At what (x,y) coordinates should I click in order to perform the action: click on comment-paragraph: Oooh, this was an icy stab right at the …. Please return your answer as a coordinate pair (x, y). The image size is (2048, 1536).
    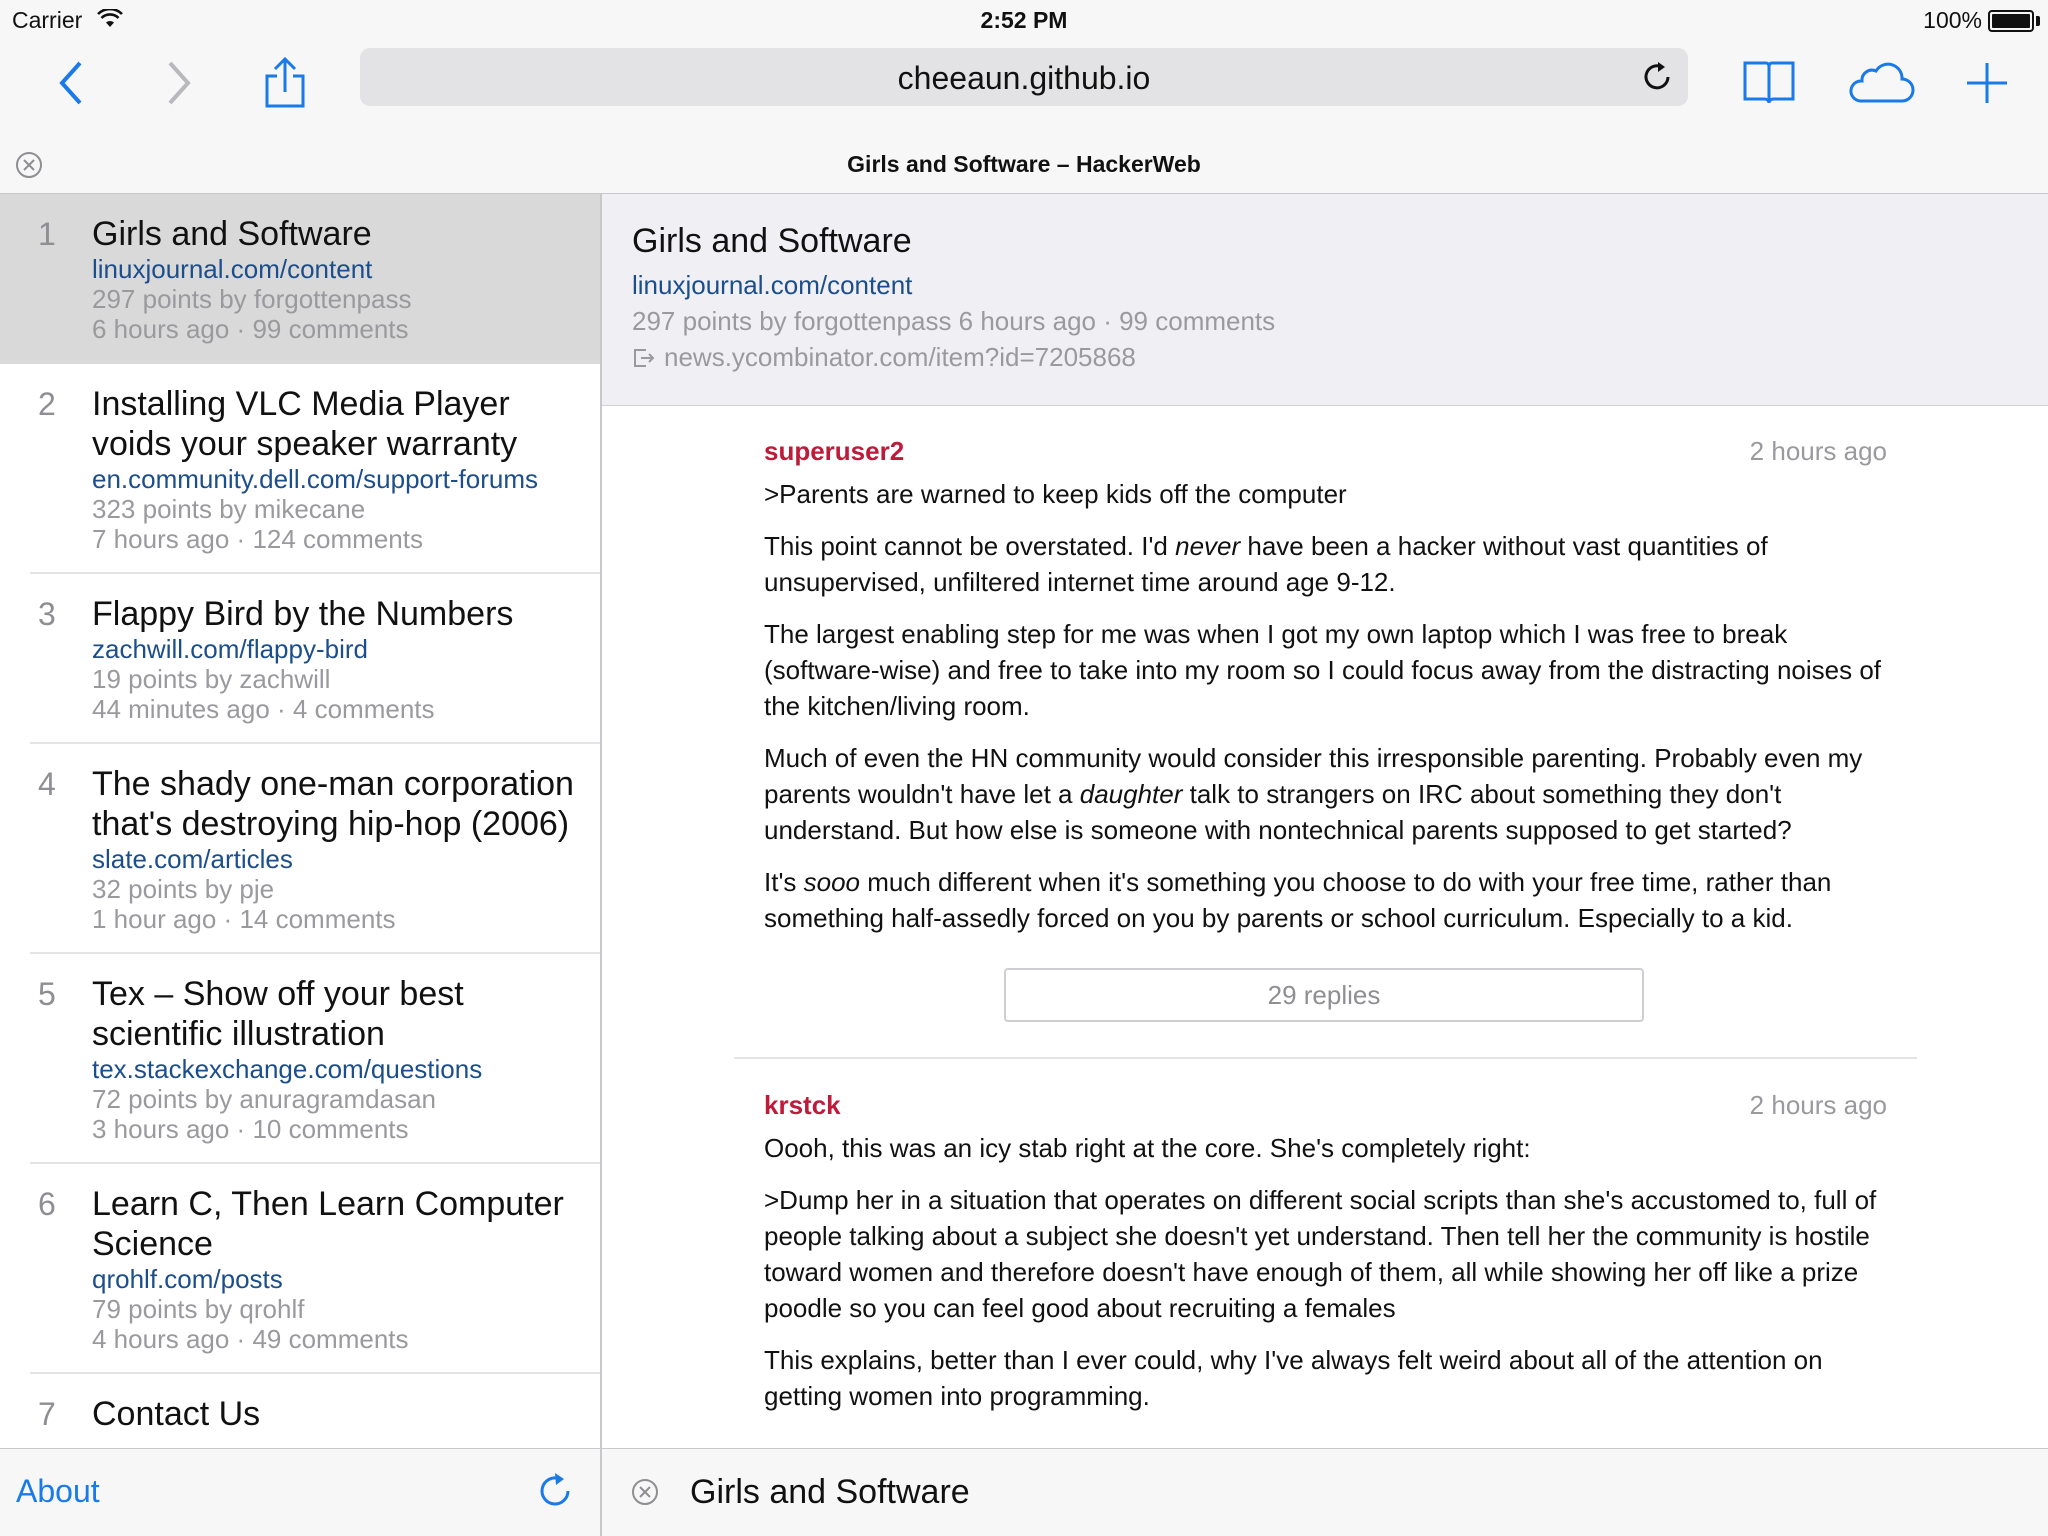
    Looking at the image, I should click on (1147, 1148).